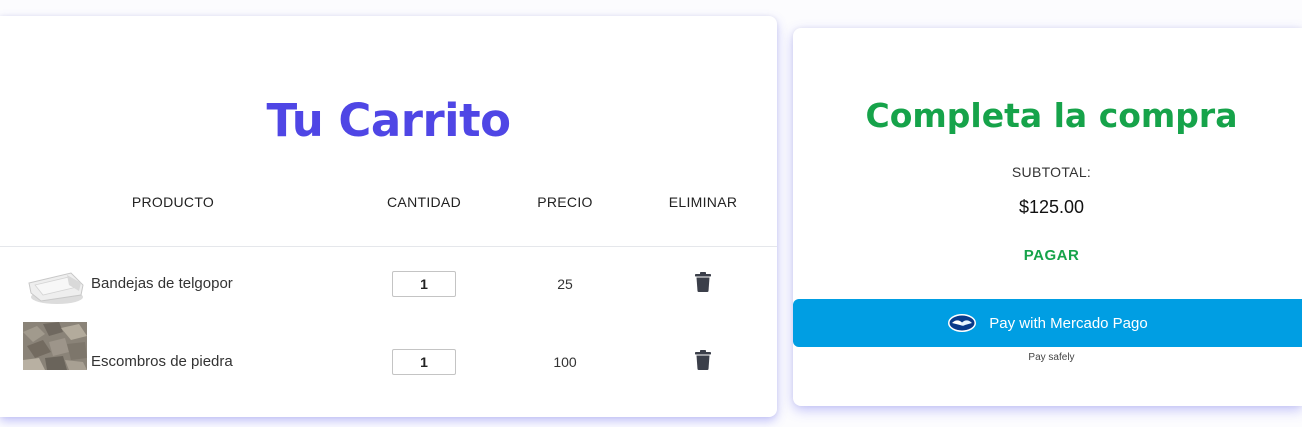 The width and height of the screenshot is (1302, 427). I want to click on column-header-delete: ELIMINAR, so click(703, 202).